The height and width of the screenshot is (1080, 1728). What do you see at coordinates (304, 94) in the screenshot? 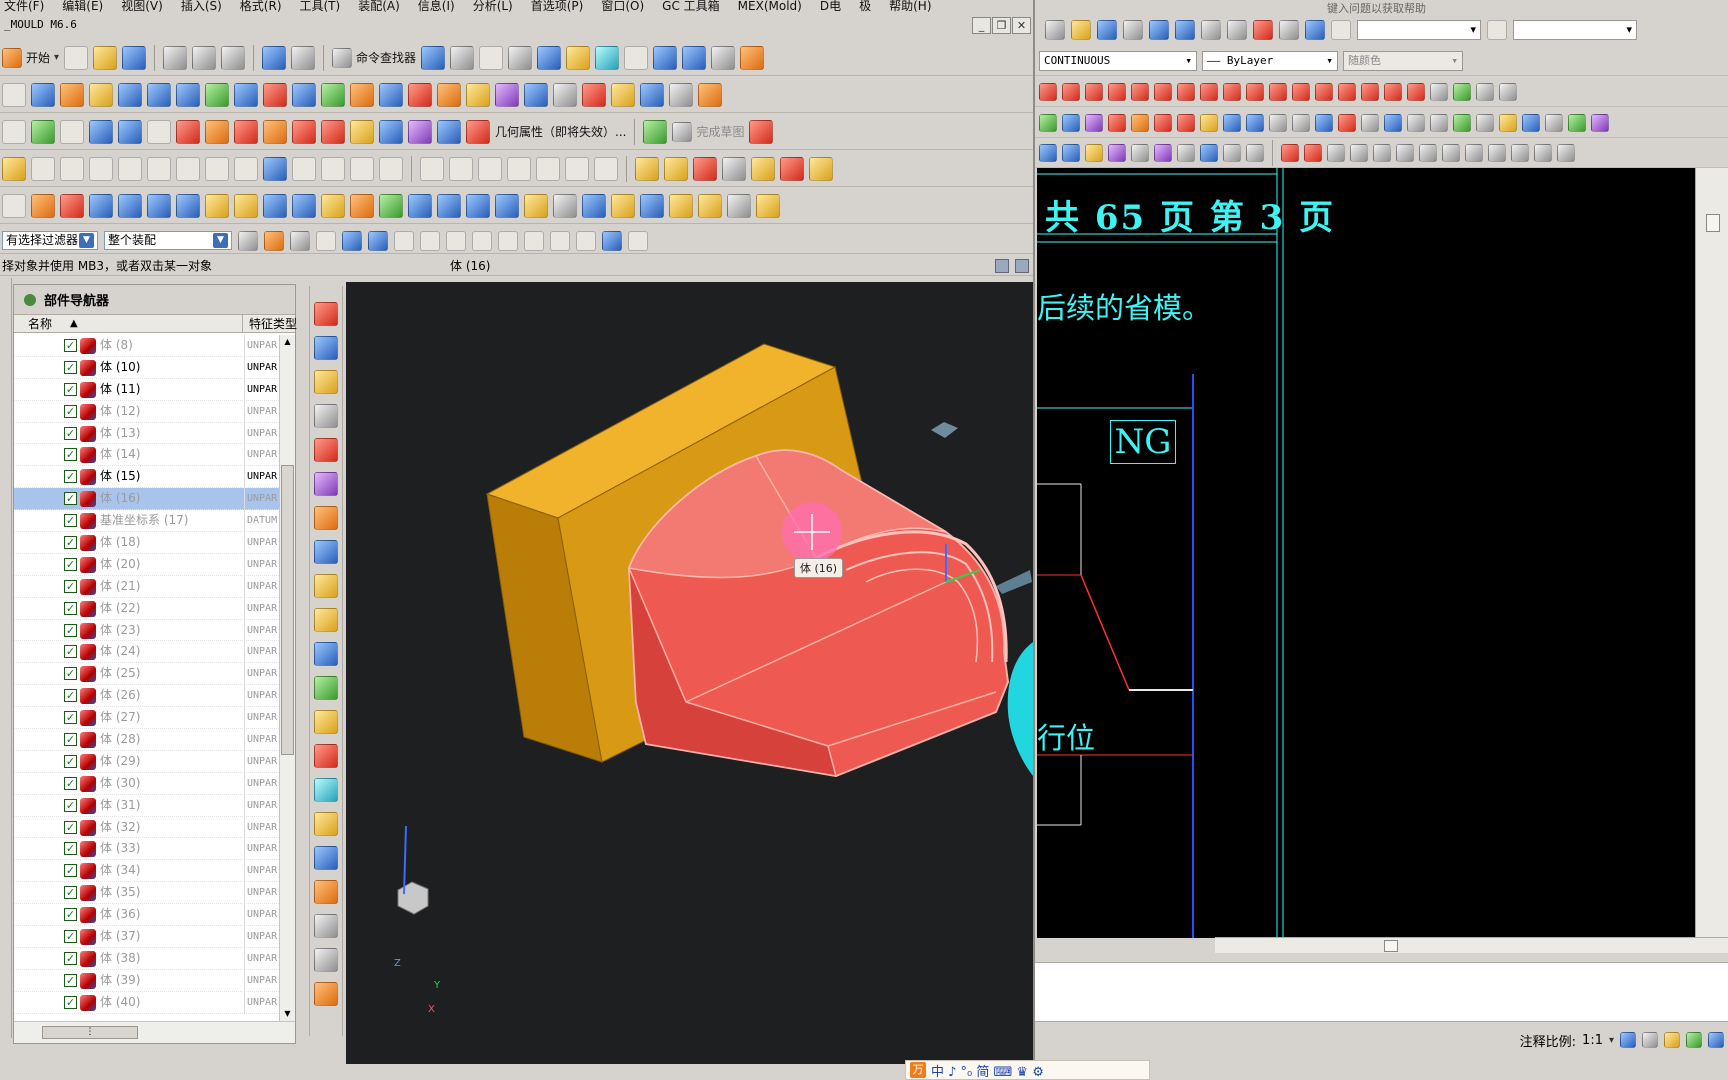
I see `split-body-icon` at bounding box center [304, 94].